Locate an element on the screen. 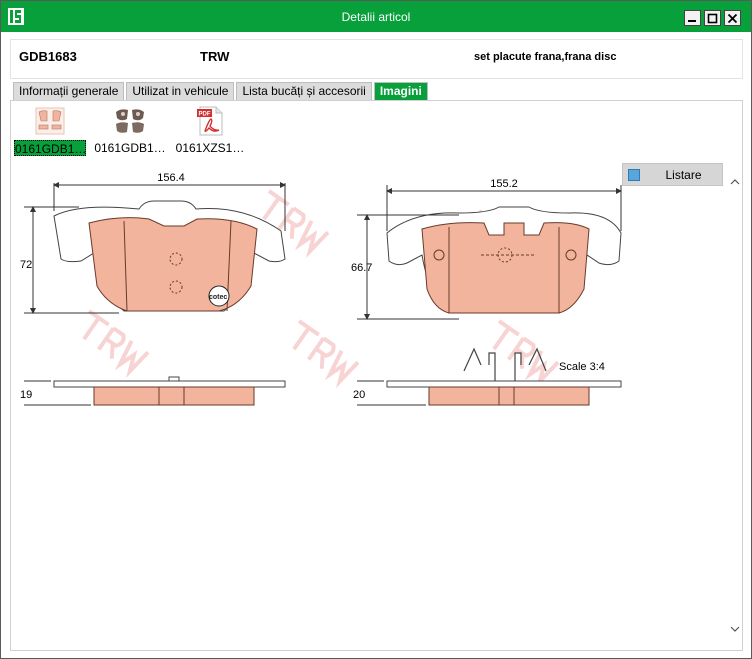 The width and height of the screenshot is (752, 659). left-height-dim: 72 is located at coordinates (26, 265).